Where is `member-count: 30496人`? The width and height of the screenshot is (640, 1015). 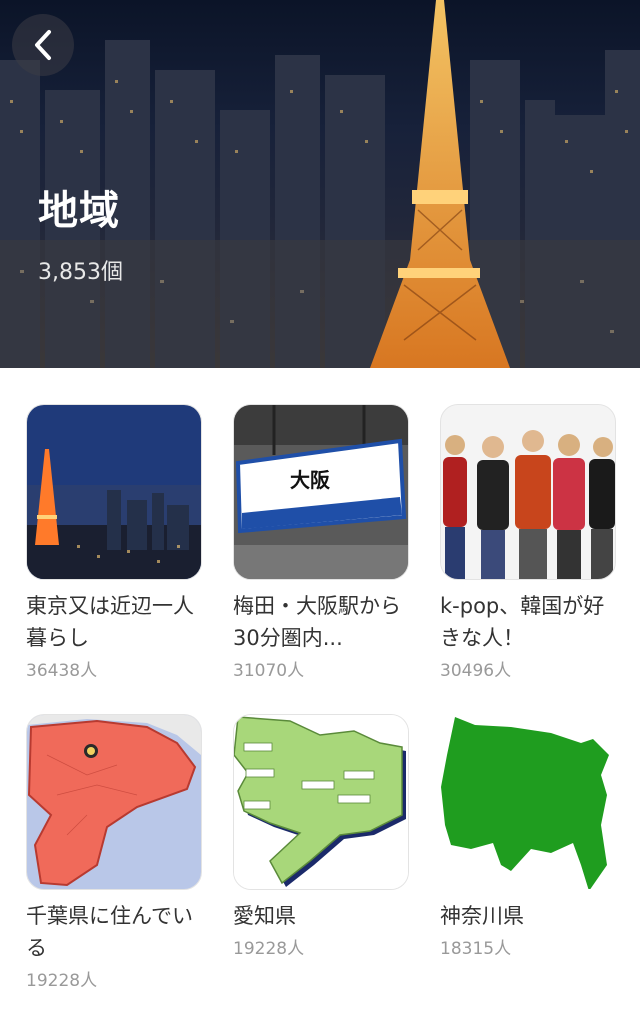 member-count: 30496人 is located at coordinates (476, 671).